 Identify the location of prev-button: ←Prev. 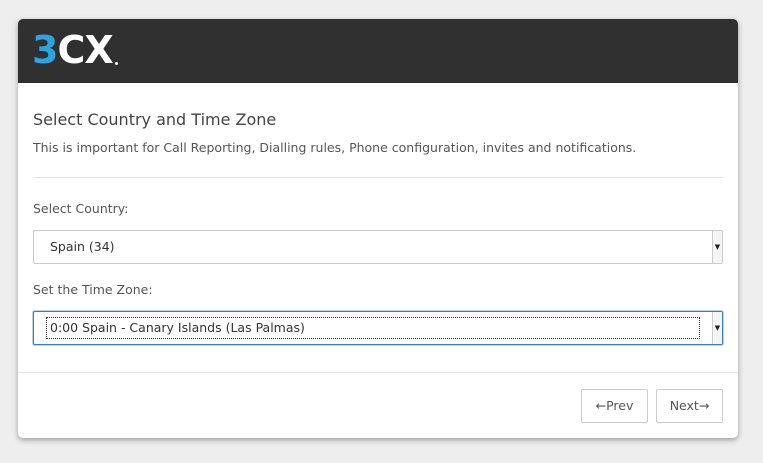
(614, 406).